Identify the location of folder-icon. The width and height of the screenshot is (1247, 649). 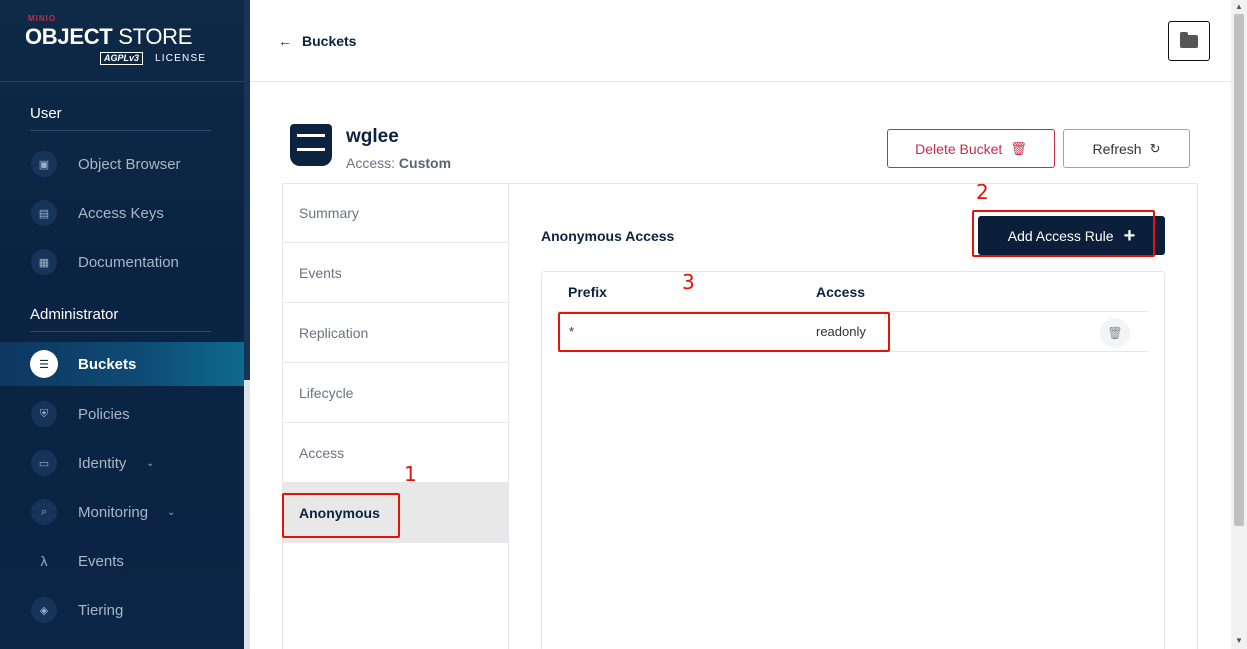
(1189, 39).